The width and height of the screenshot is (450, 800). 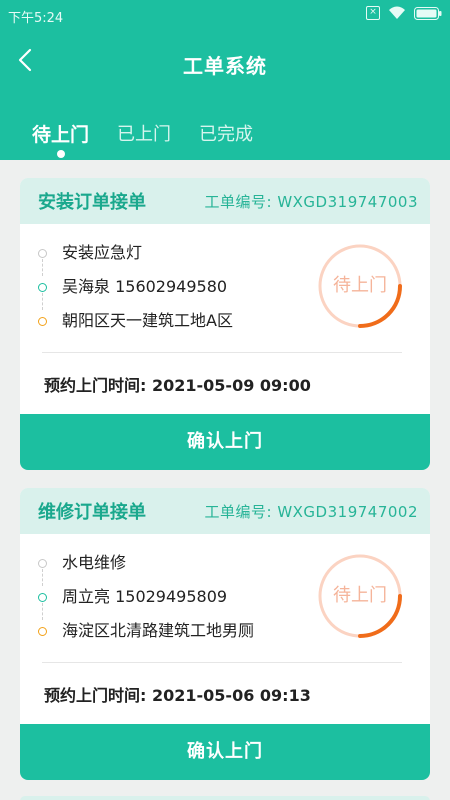 I want to click on appointment-value: 2021-05-09 09:00, so click(x=231, y=385).